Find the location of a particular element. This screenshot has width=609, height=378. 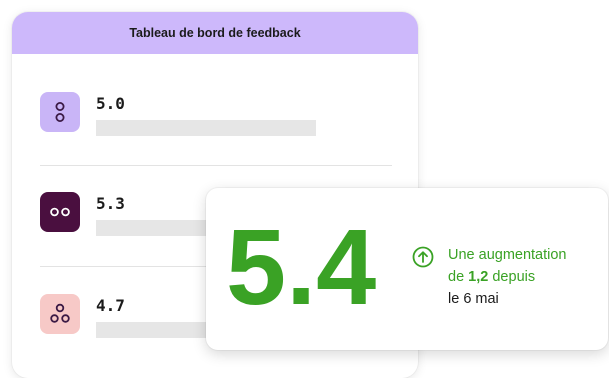

two-dots-horizontal-icon is located at coordinates (60, 212).